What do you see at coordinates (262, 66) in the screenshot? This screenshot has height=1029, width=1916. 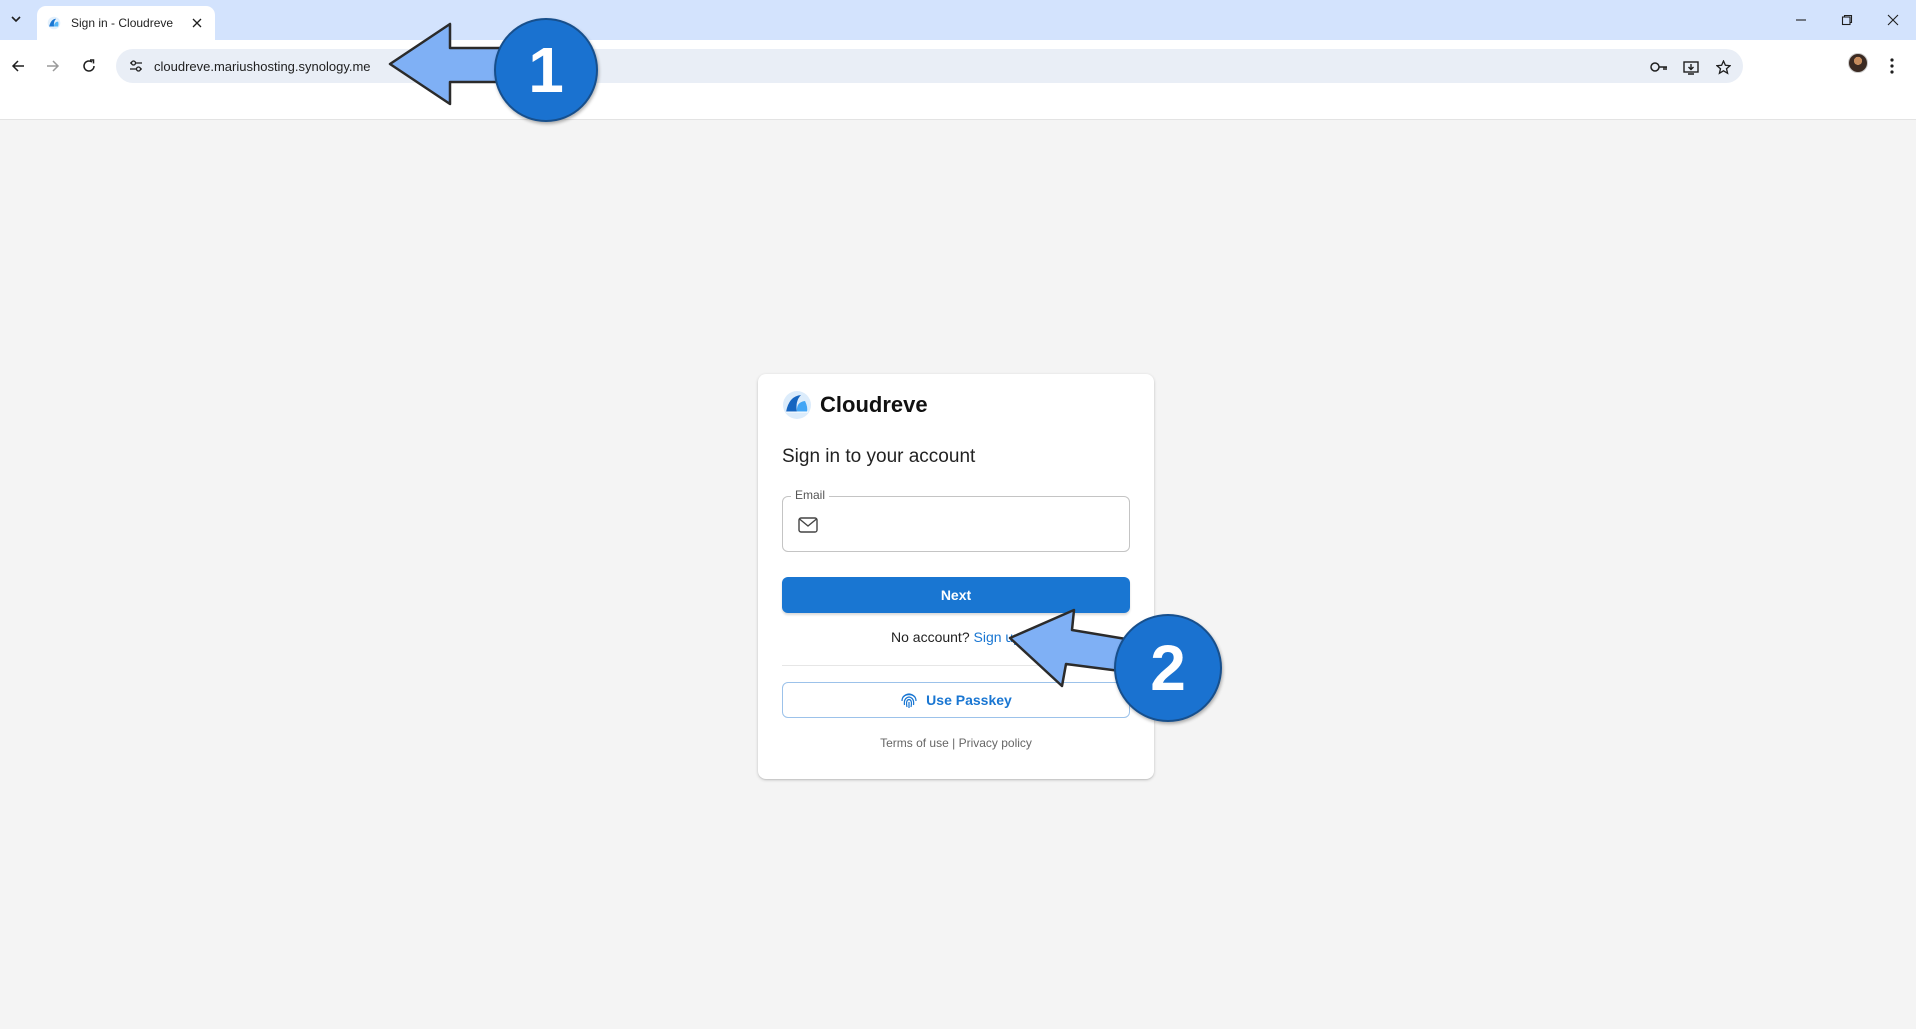 I see `url-text: cloudreve.mariushosting.synology.me` at bounding box center [262, 66].